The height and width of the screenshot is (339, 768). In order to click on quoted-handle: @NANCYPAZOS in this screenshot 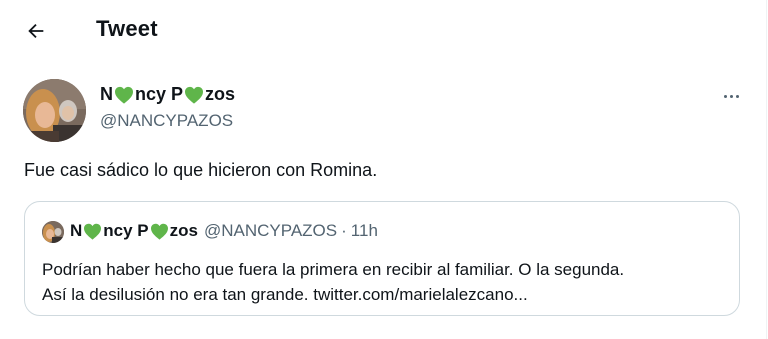, I will do `click(270, 231)`.